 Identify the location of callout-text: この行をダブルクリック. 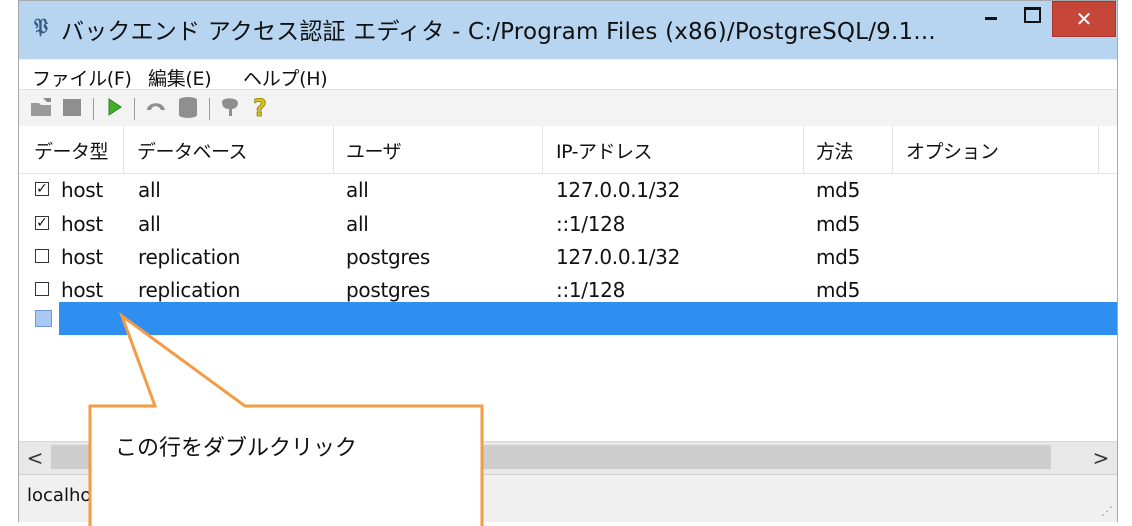
(236, 448).